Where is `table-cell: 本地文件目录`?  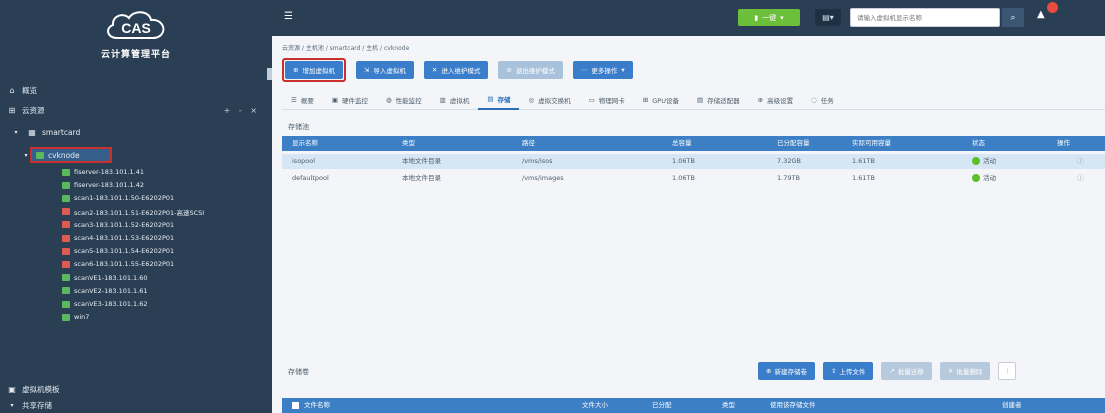 table-cell: 本地文件目录 is located at coordinates (421, 178).